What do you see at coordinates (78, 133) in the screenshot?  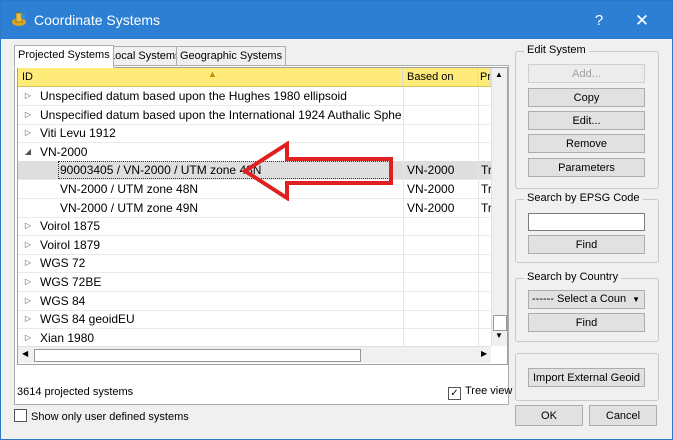 I see `row-id-cell: Viti Levu 1912` at bounding box center [78, 133].